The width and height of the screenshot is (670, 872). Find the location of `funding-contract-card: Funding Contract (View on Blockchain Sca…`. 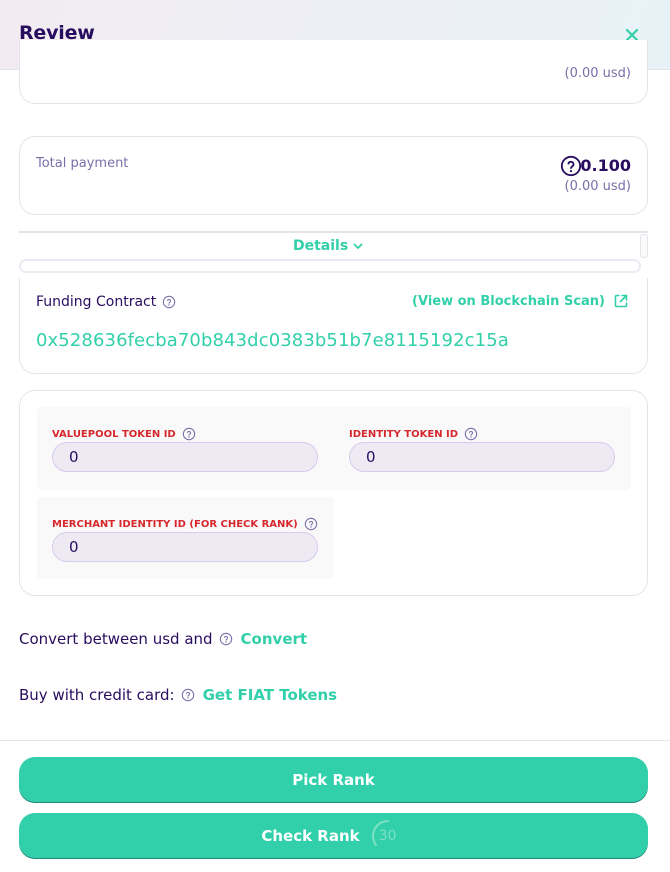

funding-contract-card: Funding Contract (View on Blockchain Sca… is located at coordinates (333, 326).